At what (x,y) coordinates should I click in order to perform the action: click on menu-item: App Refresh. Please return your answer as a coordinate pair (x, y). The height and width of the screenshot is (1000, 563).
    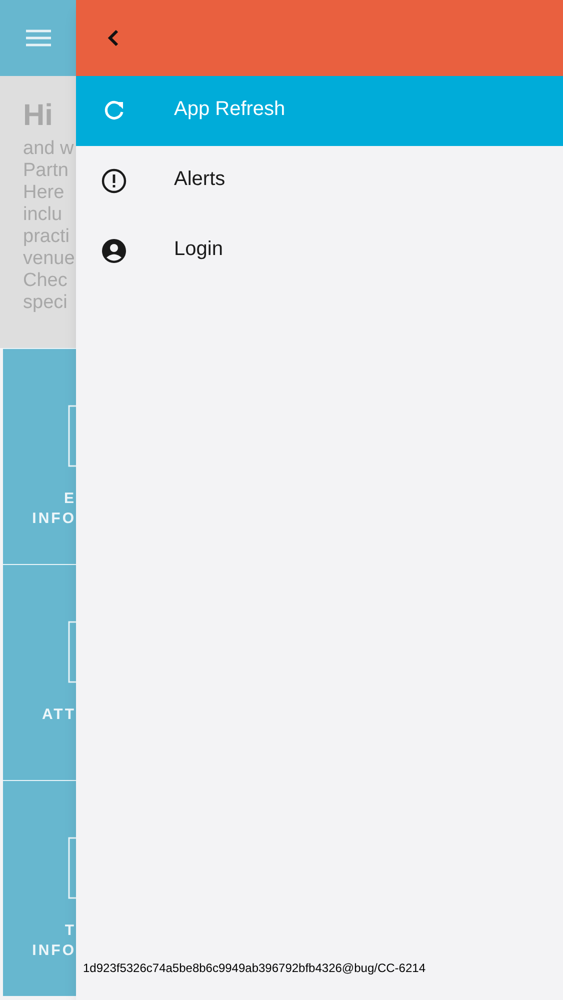
    Looking at the image, I should click on (319, 111).